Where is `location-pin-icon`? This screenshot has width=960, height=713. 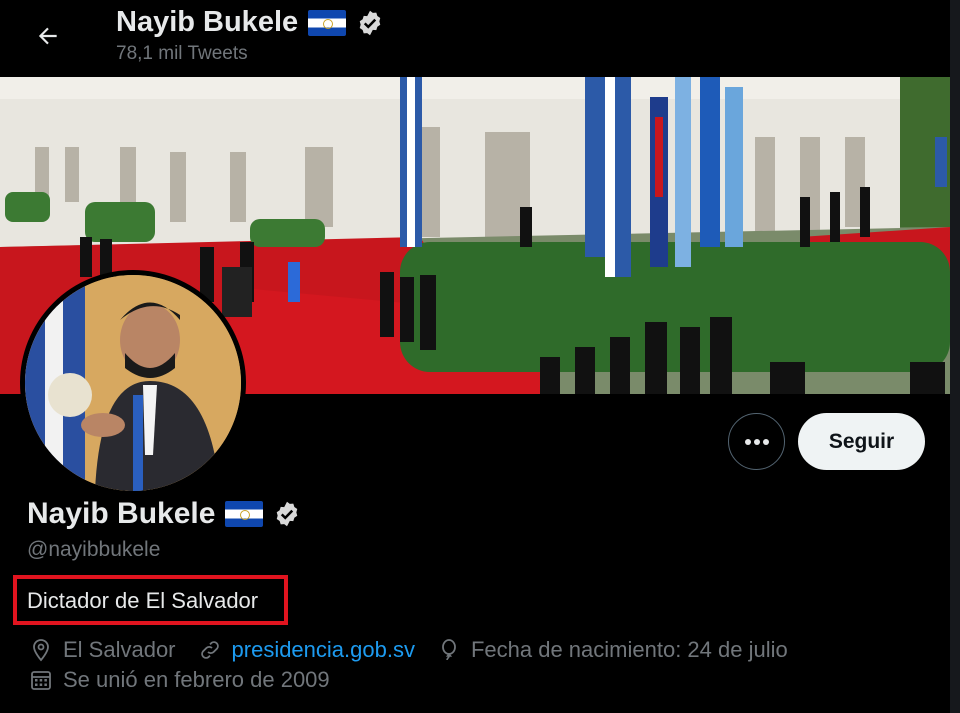 location-pin-icon is located at coordinates (41, 650).